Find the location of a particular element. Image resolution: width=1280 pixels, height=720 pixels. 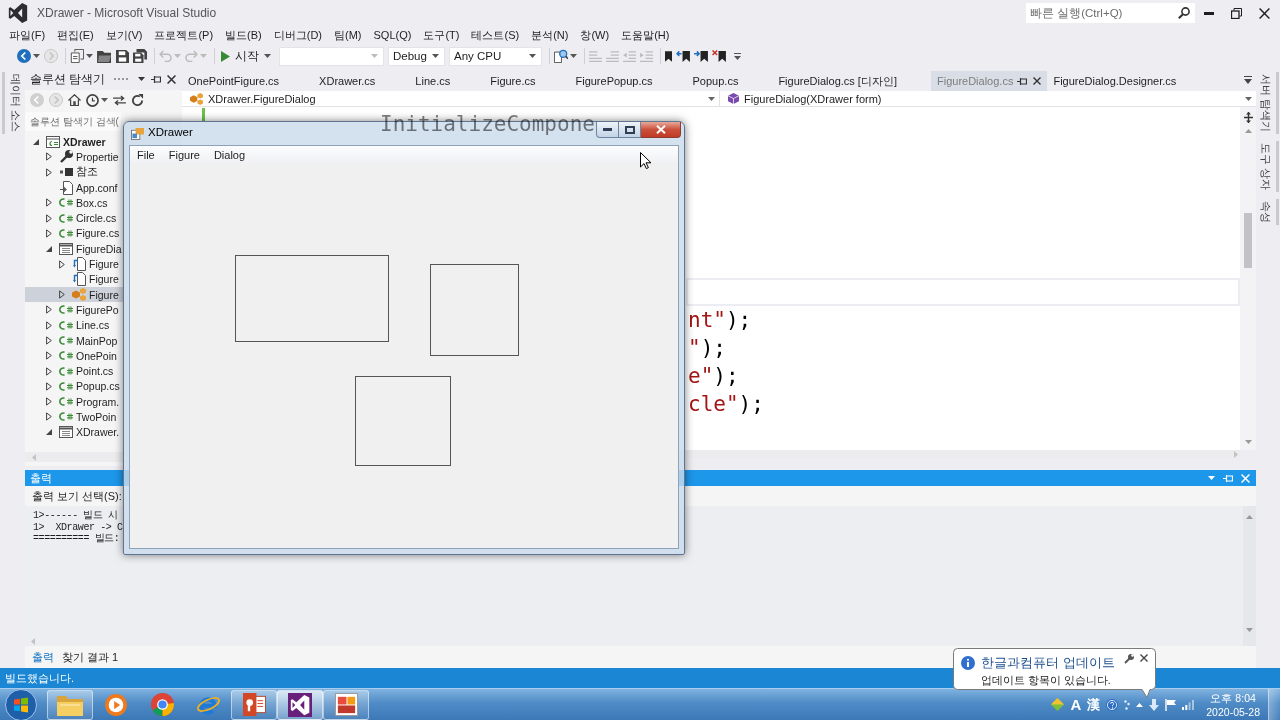

start-button: 시작 is located at coordinates (246, 56).